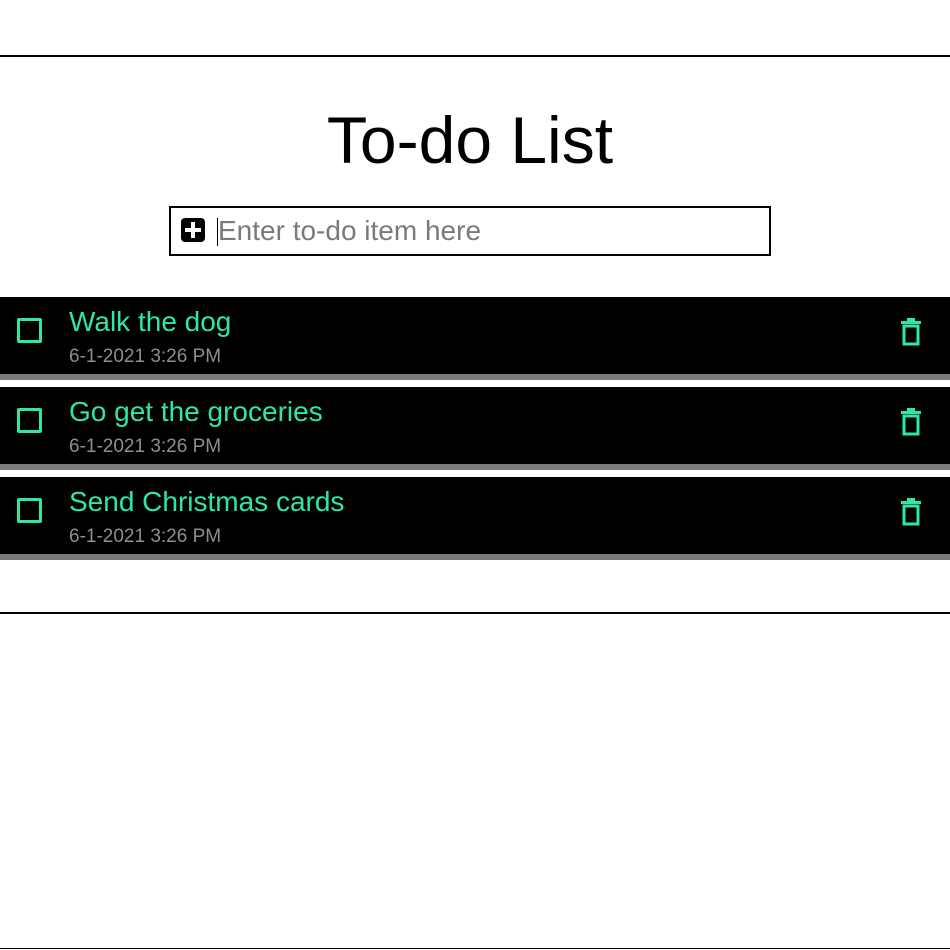 The height and width of the screenshot is (950, 950). What do you see at coordinates (207, 501) in the screenshot?
I see `todo-item-text: Send Christmas cards` at bounding box center [207, 501].